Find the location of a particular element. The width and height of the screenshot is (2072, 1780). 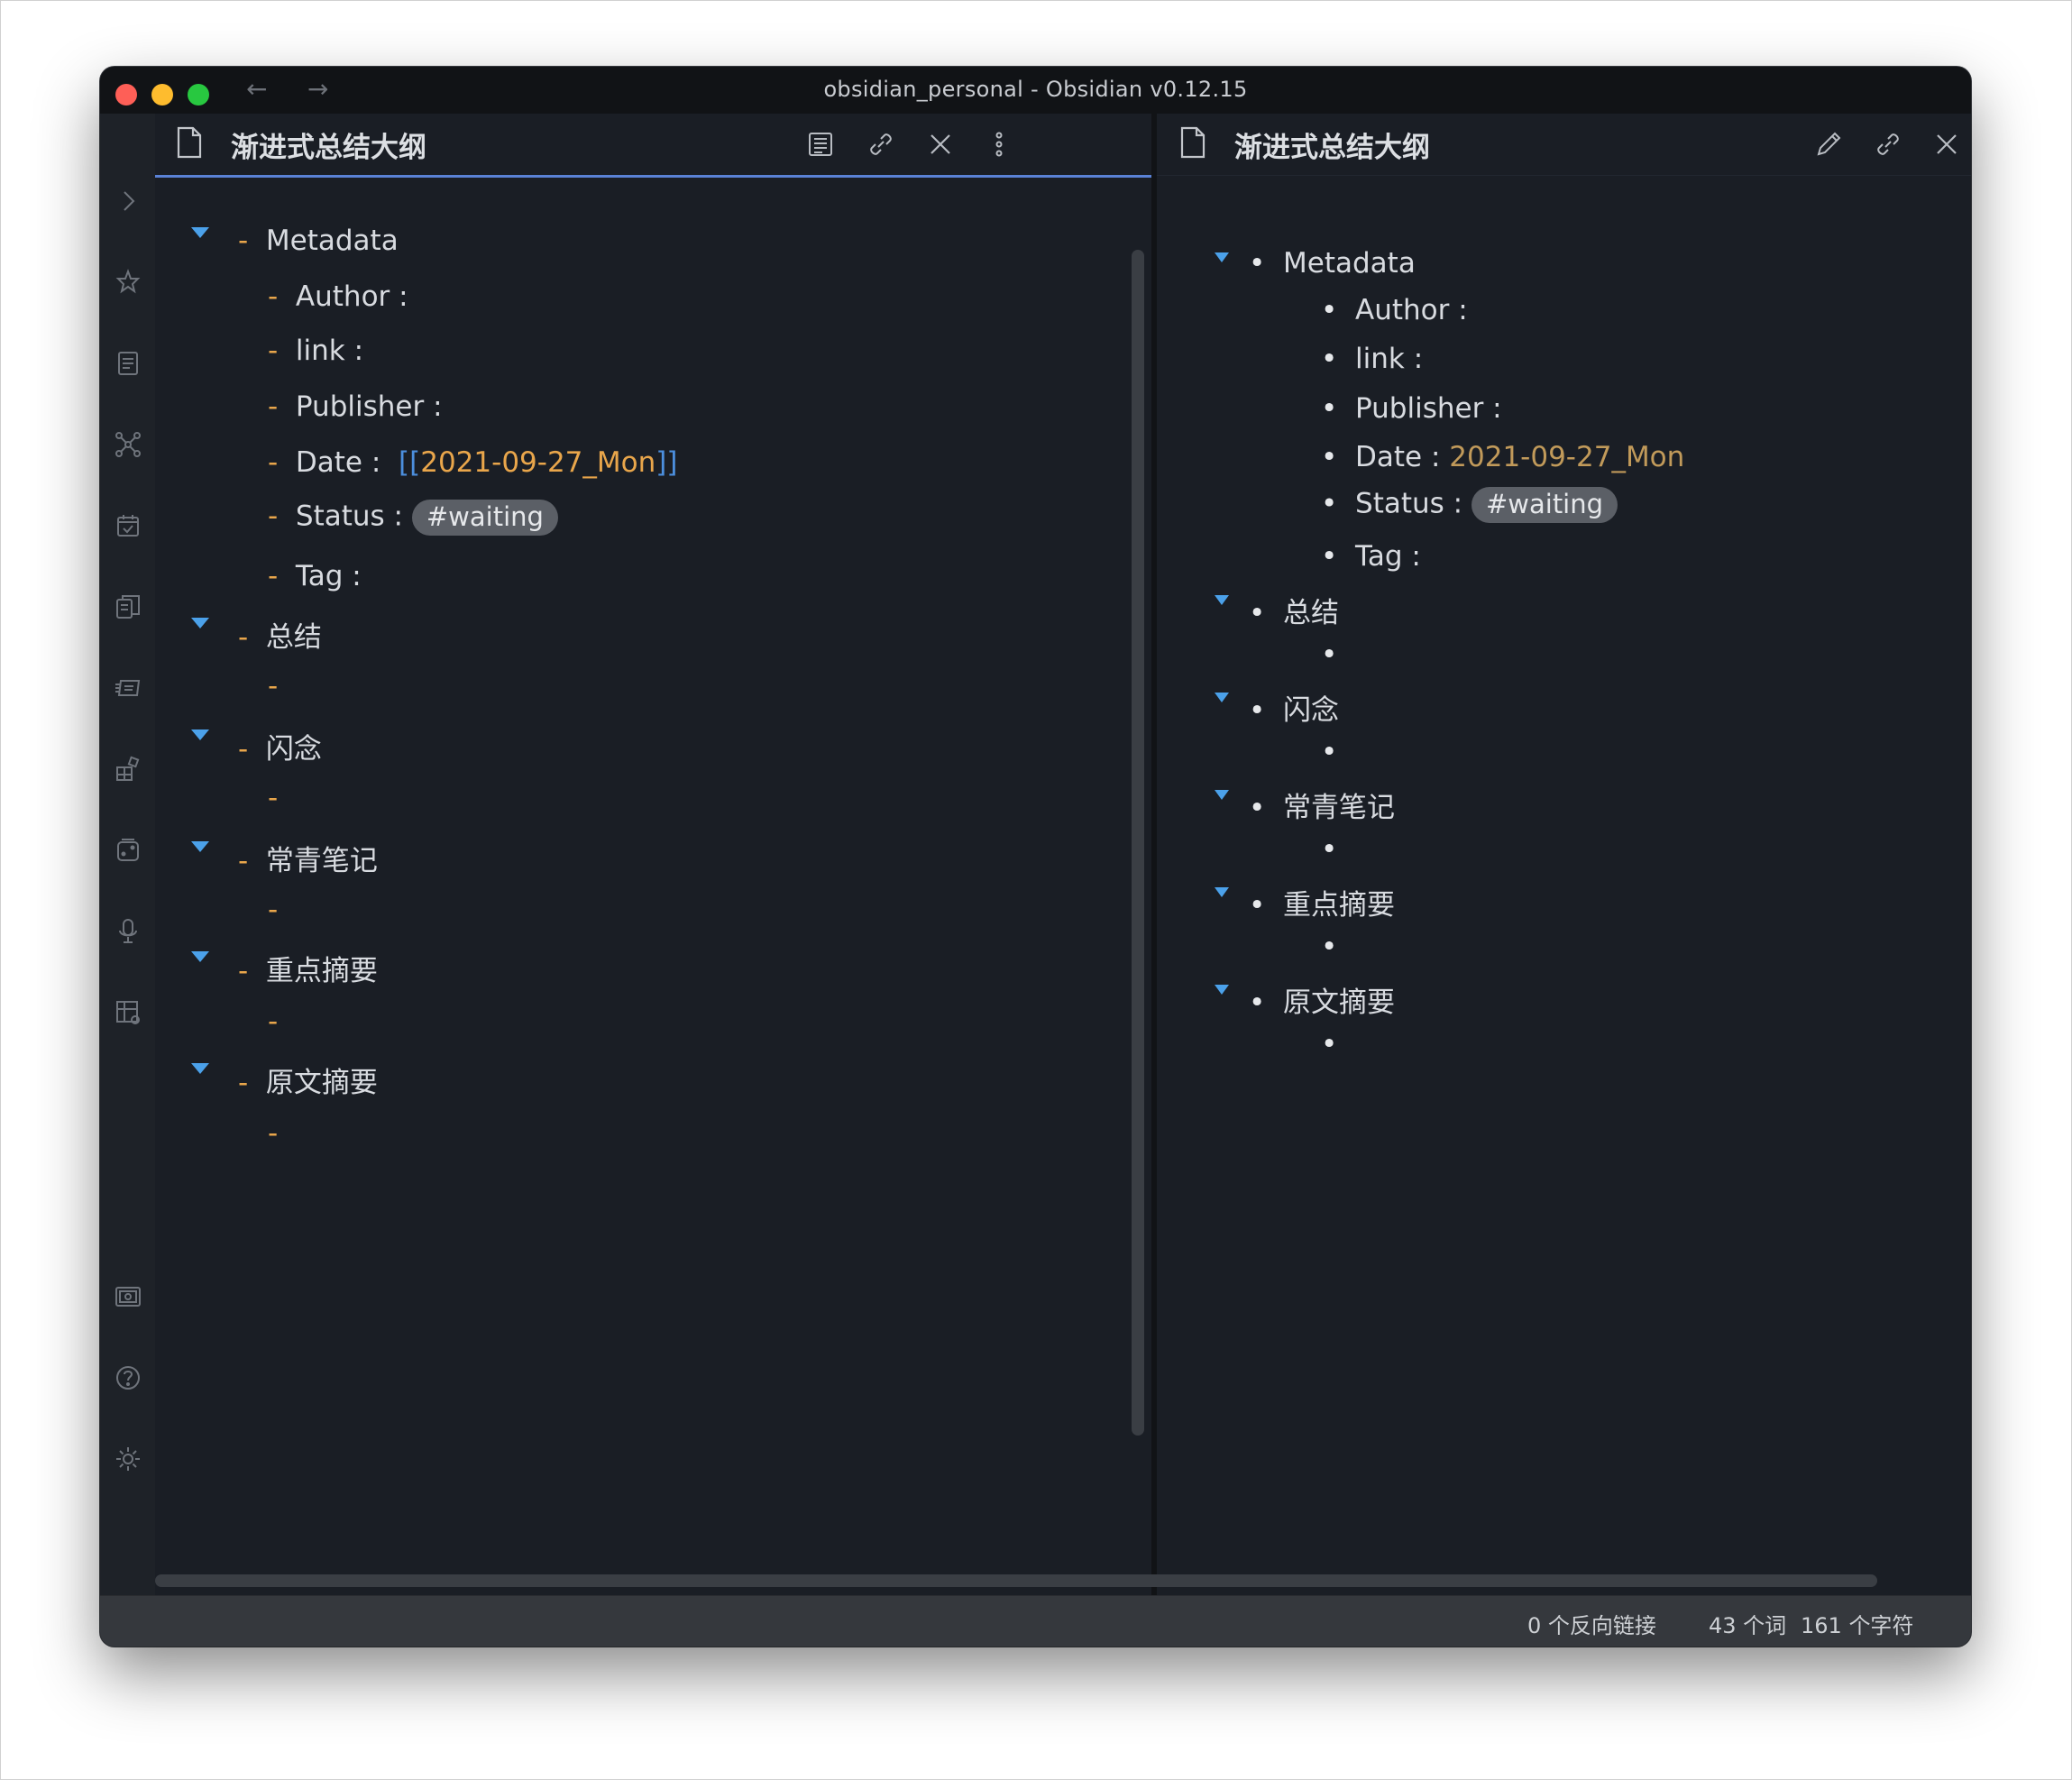

list-item: - Author : is located at coordinates (338, 296).